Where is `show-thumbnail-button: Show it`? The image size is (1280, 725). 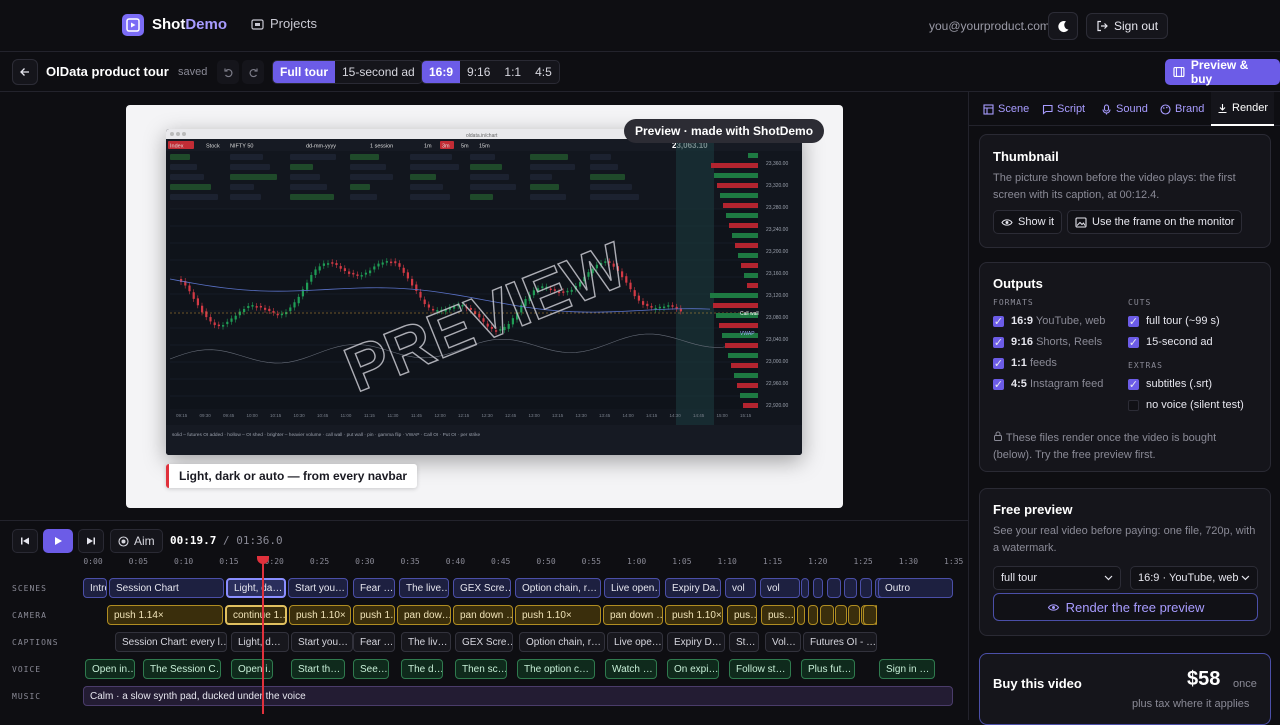
show-thumbnail-button: Show it is located at coordinates (1028, 222).